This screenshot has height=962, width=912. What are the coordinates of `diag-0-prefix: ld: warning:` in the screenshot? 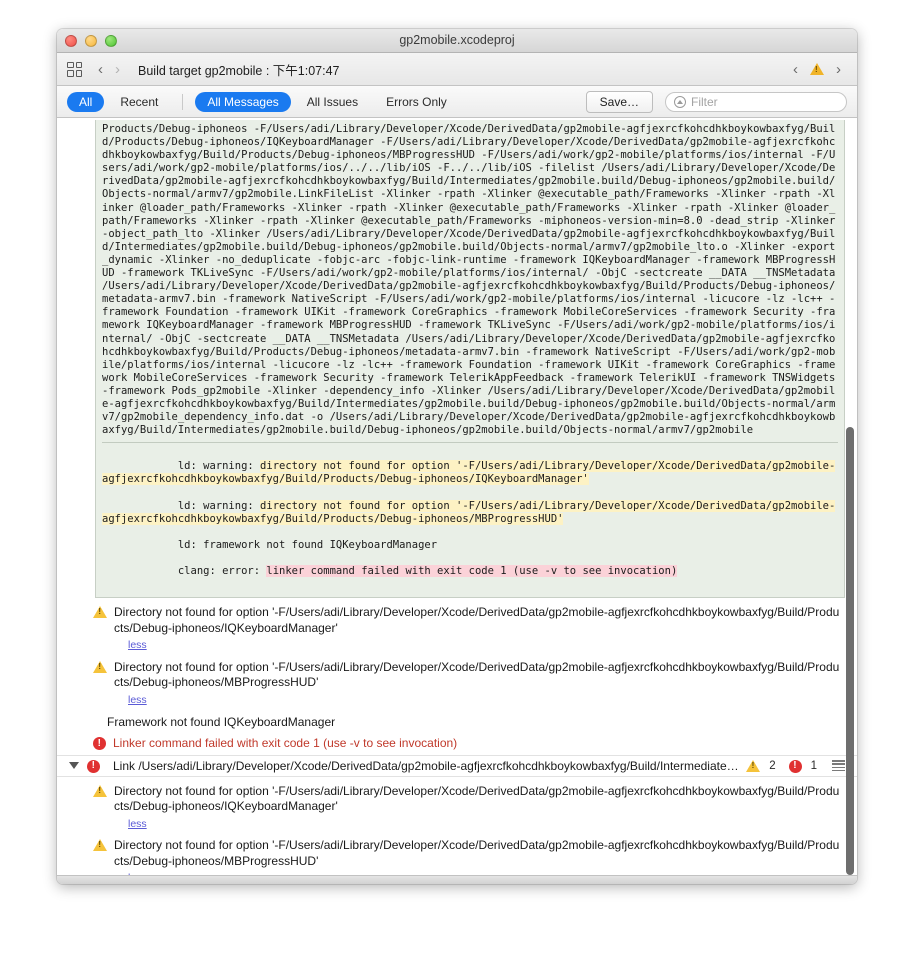 It's located at (219, 466).